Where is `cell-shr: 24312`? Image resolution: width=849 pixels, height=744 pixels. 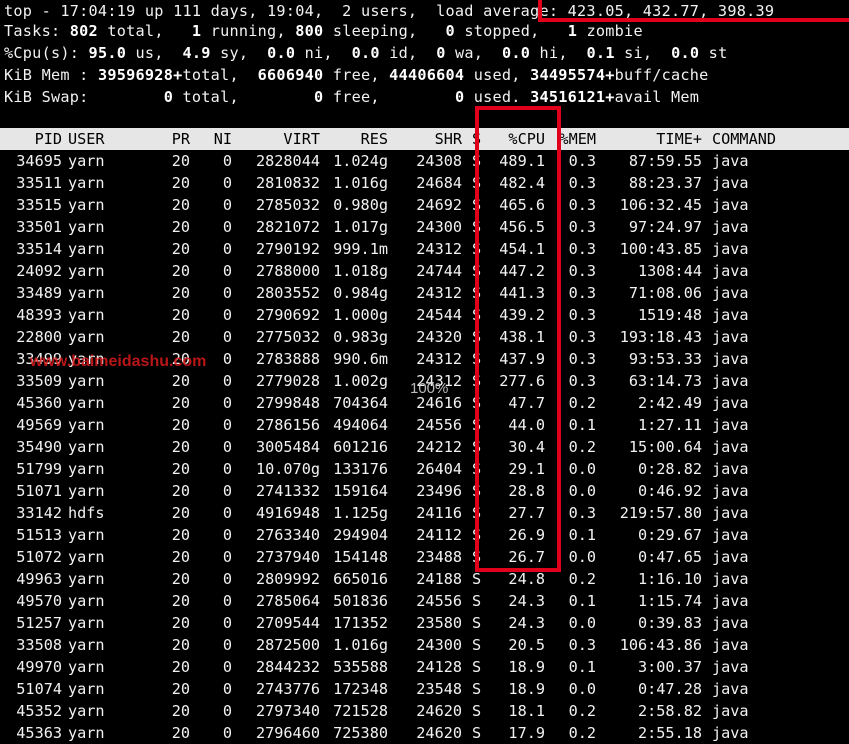 cell-shr: 24312 is located at coordinates (439, 359).